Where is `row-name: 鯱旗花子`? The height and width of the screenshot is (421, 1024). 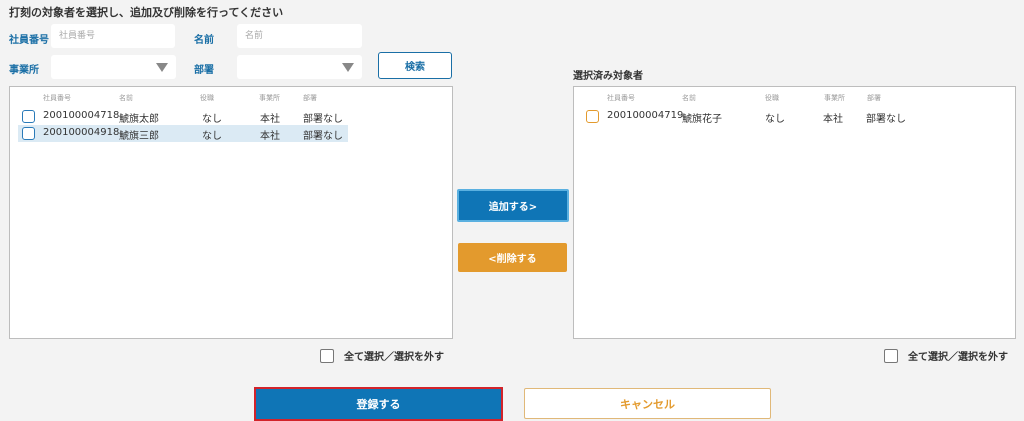 row-name: 鯱旗花子 is located at coordinates (702, 119).